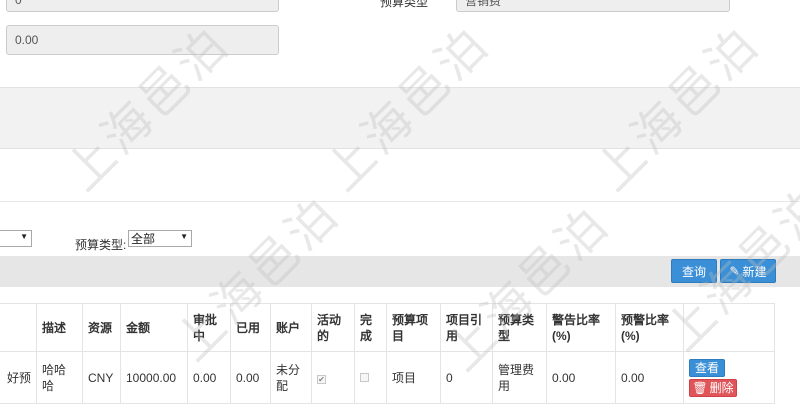 This screenshot has height=409, width=800. I want to click on col-account: 账户, so click(291, 327).